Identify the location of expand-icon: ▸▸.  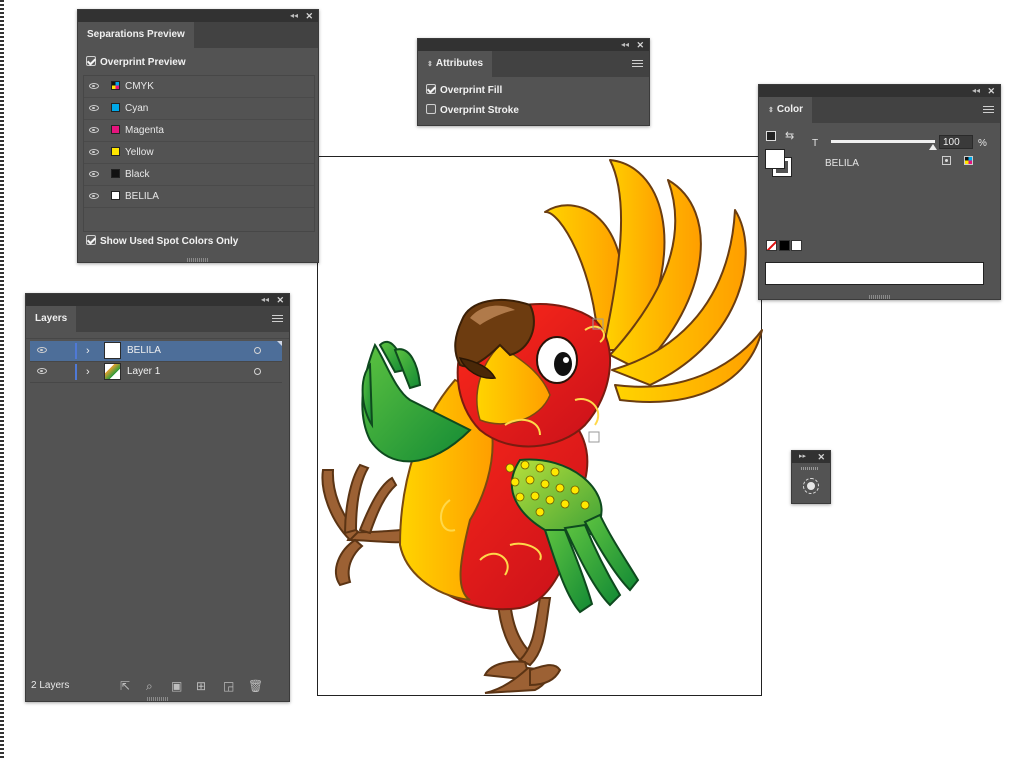
(802, 457).